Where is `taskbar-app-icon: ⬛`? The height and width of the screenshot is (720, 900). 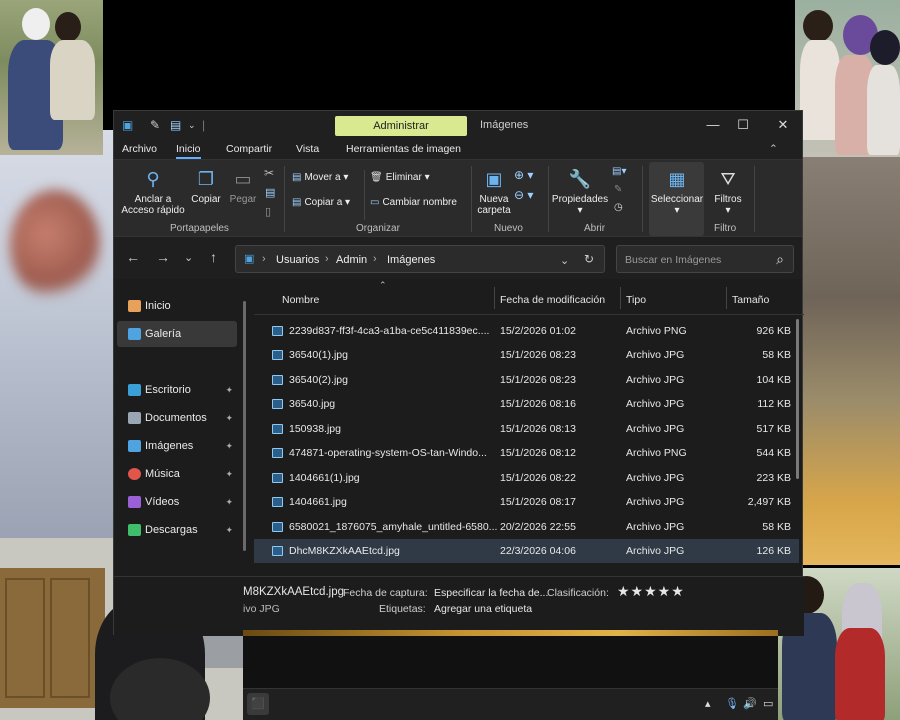 taskbar-app-icon: ⬛ is located at coordinates (258, 704).